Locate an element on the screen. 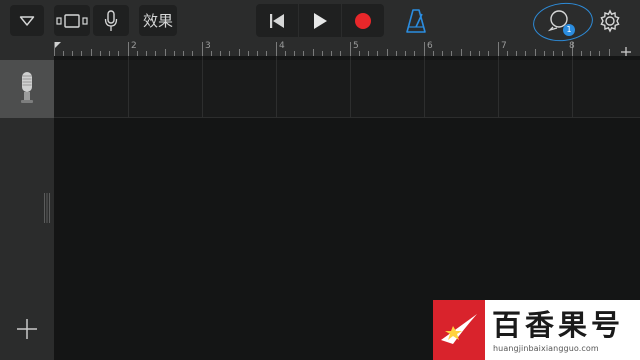 This screenshot has width=640, height=360. metronome-button is located at coordinates (416, 21).